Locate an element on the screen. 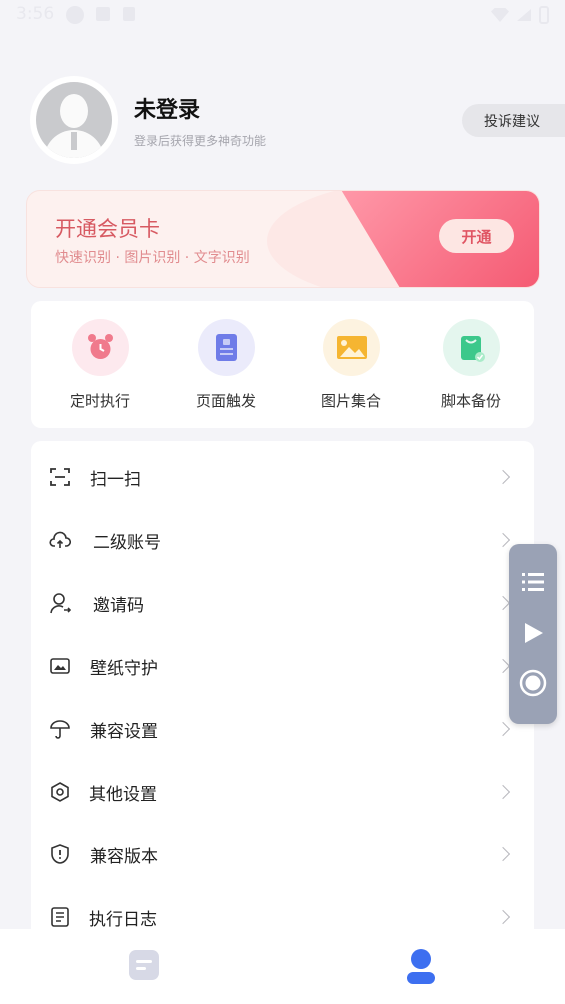 The image size is (565, 1004). document-tab-icon is located at coordinates (144, 965).